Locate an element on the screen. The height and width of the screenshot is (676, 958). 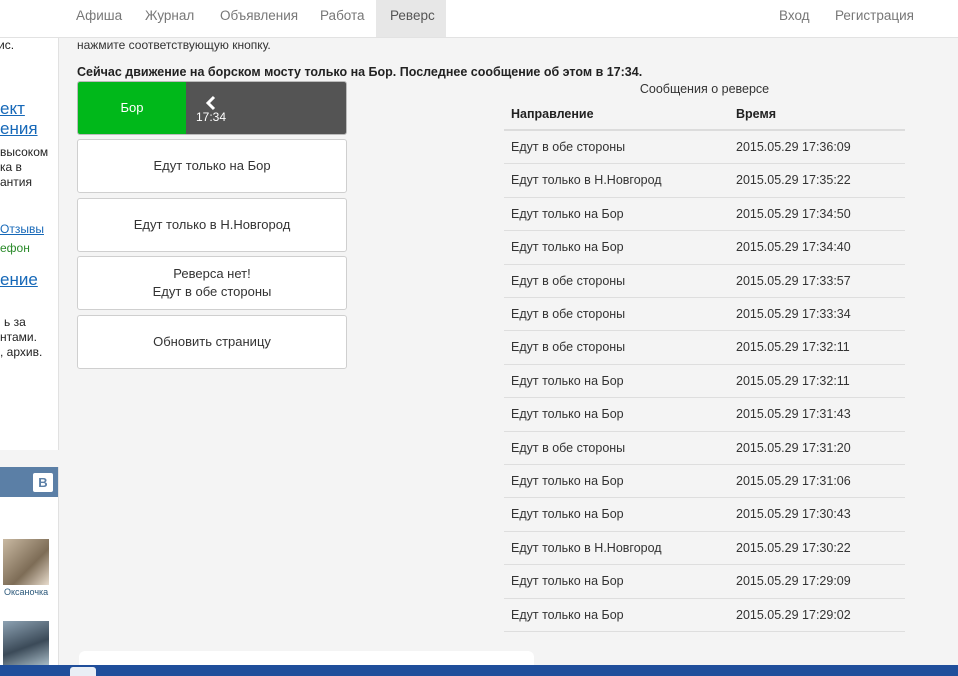
table-row: Едут в обе стороны 2015.05.29 17:36:09 is located at coordinates (704, 148).